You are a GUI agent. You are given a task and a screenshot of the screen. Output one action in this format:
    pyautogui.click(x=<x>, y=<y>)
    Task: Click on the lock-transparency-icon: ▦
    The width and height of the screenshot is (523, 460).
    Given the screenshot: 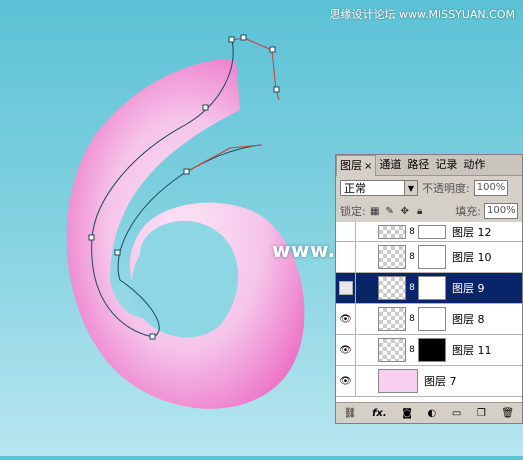 What is the action you would take?
    pyautogui.click(x=375, y=211)
    